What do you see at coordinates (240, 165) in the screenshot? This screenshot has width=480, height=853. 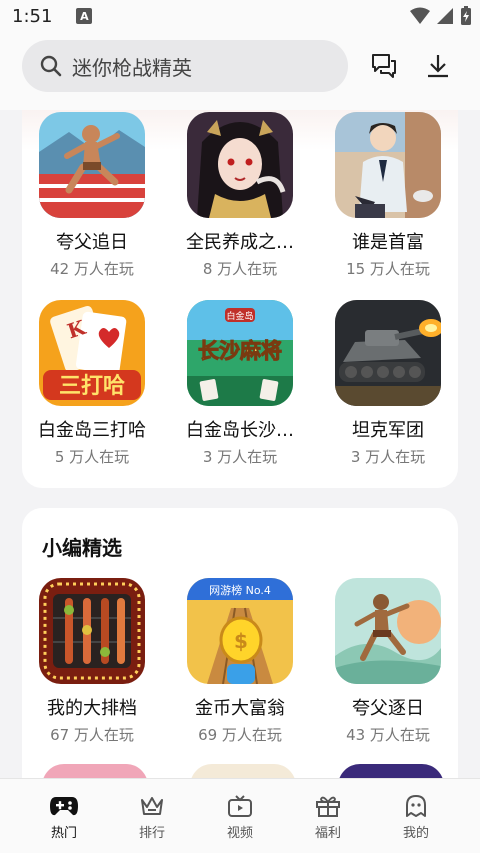 I see `game-icon-quanmin` at bounding box center [240, 165].